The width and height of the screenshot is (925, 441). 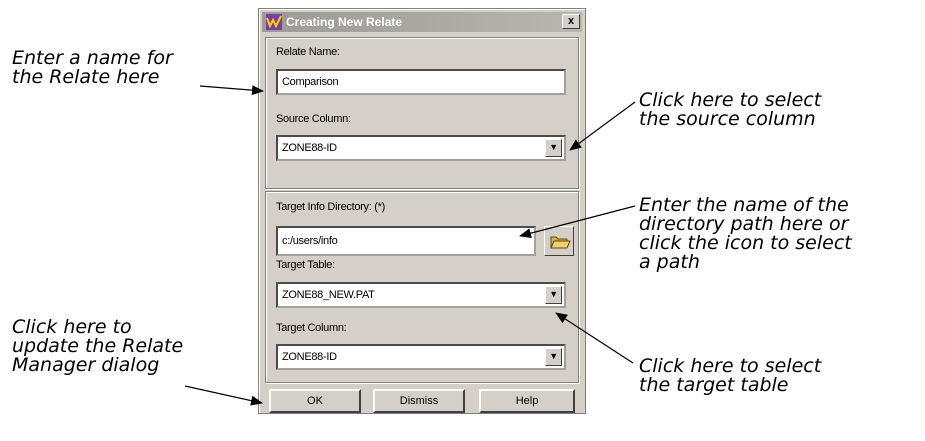 I want to click on arrow-source-column, so click(x=602, y=126).